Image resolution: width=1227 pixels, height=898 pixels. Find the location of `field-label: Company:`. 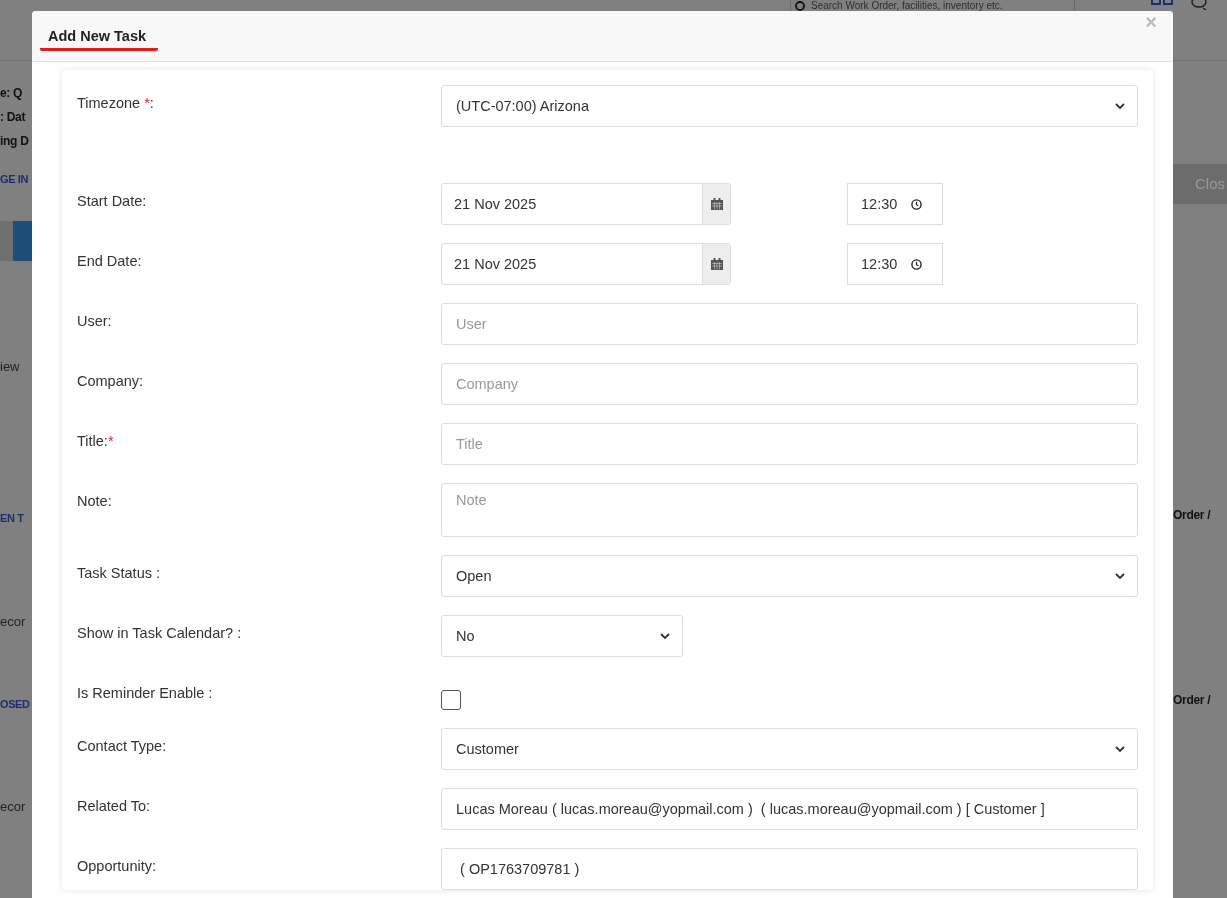

field-label: Company: is located at coordinates (111, 380).